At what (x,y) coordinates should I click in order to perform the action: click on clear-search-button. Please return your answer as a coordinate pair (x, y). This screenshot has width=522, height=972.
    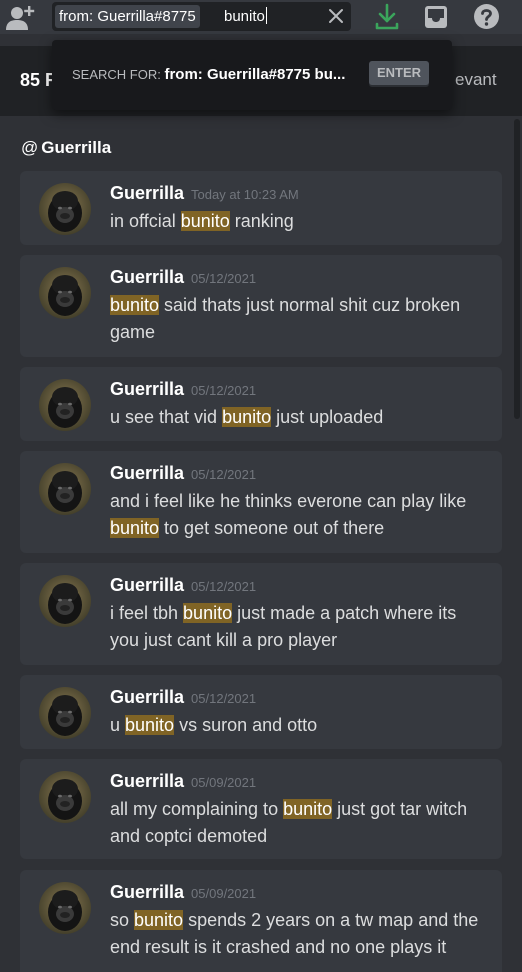
    Looking at the image, I should click on (336, 16).